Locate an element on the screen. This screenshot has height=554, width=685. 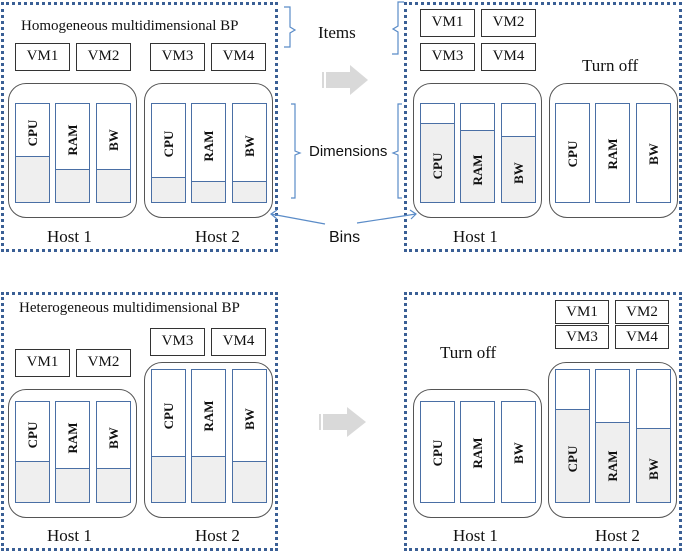
items-brace-right is located at coordinates (397, 28).